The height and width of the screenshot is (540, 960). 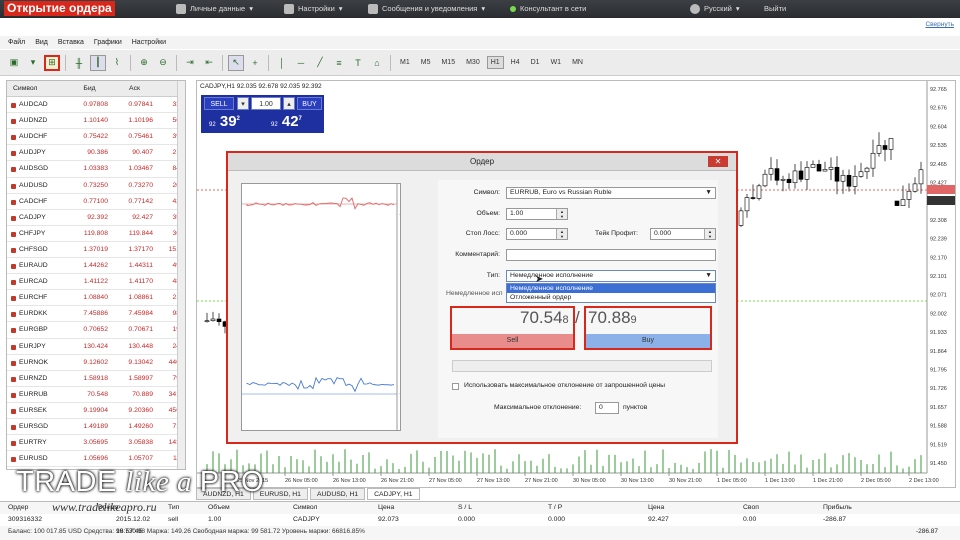 What do you see at coordinates (537, 214) in the screenshot?
I see `volume-field: 1.00 ▲ ▼` at bounding box center [537, 214].